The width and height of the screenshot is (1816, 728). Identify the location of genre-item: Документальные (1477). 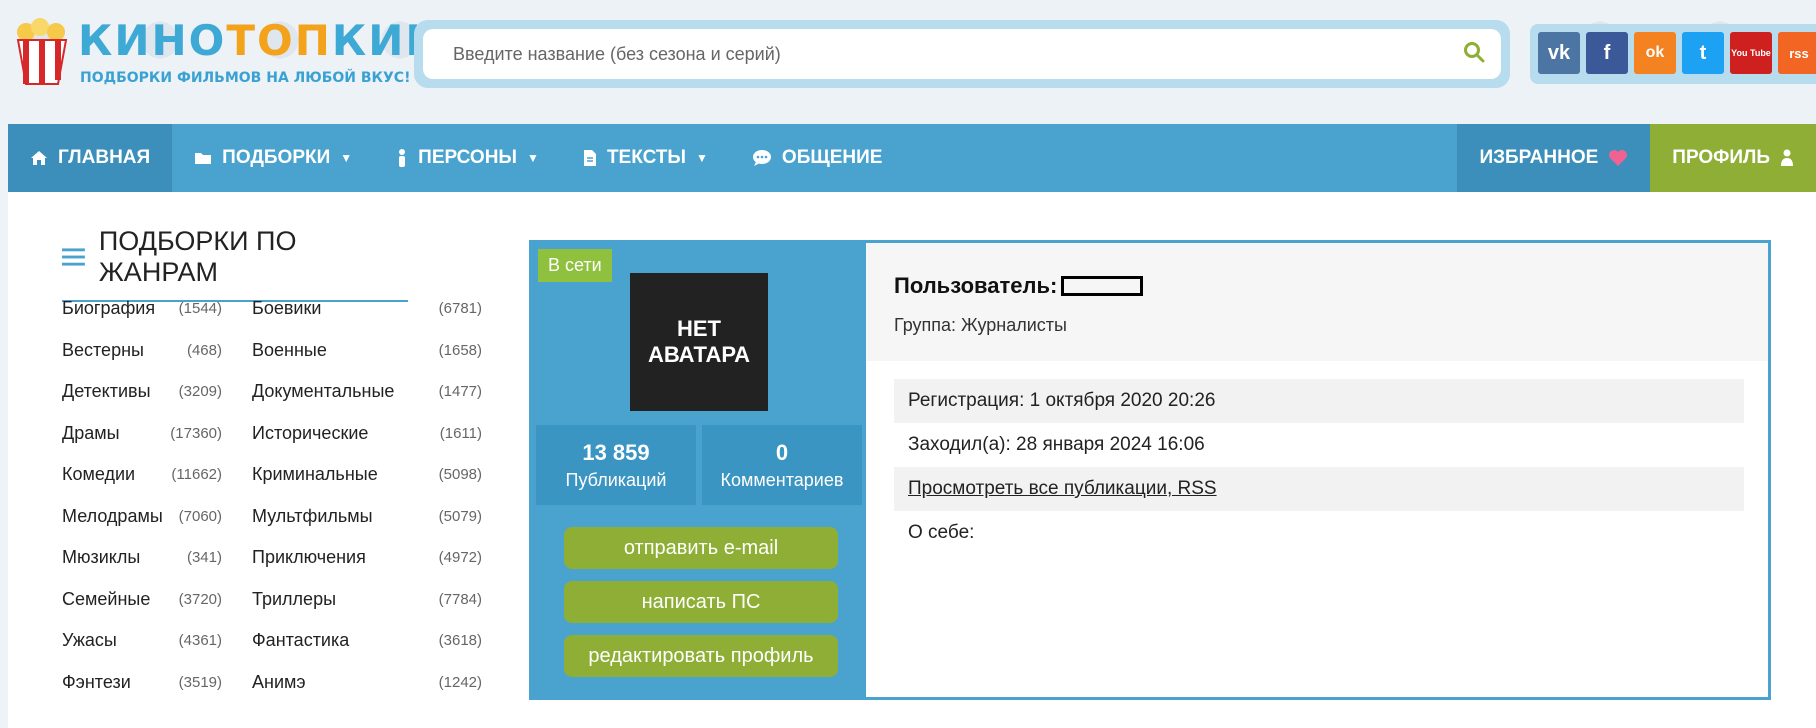
(367, 392).